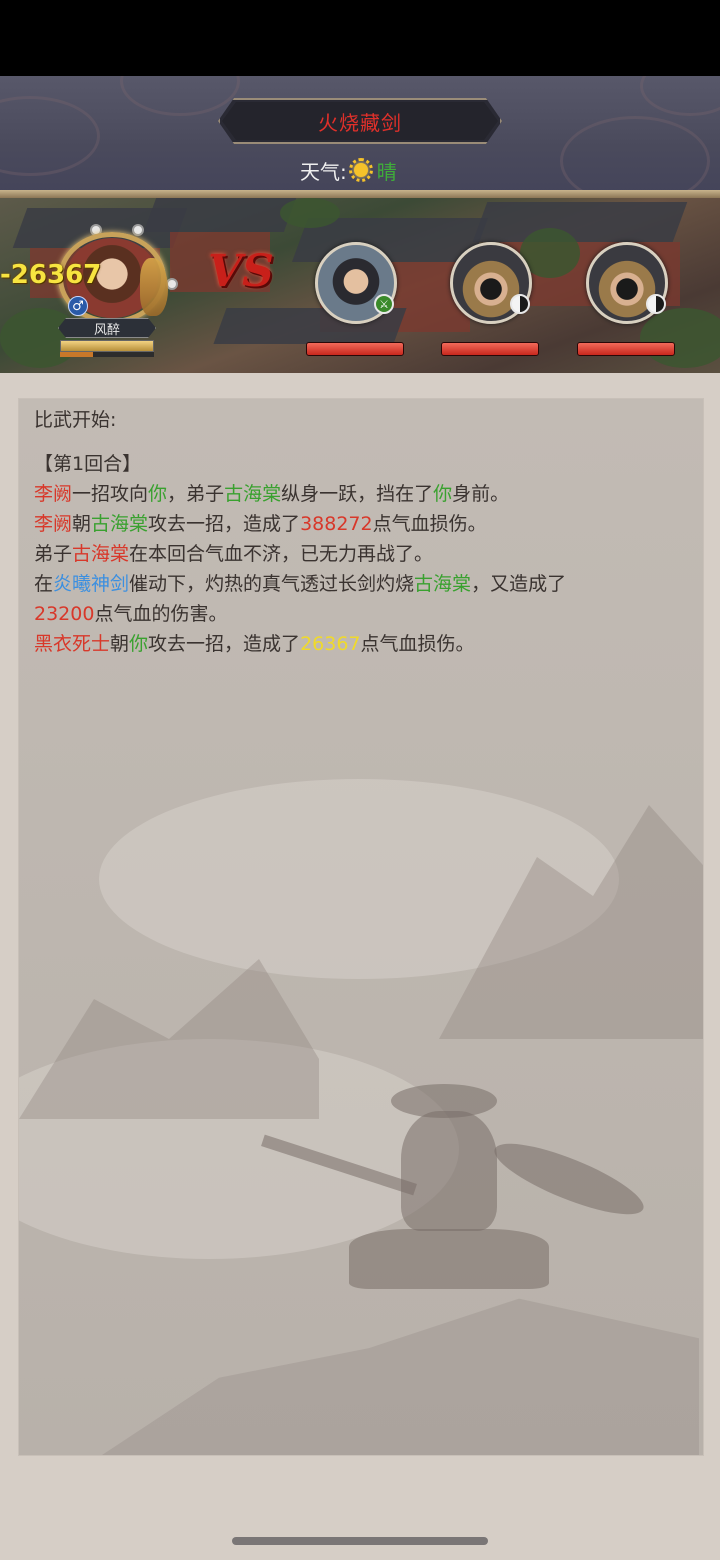 This screenshot has width=720, height=1560. Describe the element at coordinates (360, 194) in the screenshot. I see `header-border` at that location.